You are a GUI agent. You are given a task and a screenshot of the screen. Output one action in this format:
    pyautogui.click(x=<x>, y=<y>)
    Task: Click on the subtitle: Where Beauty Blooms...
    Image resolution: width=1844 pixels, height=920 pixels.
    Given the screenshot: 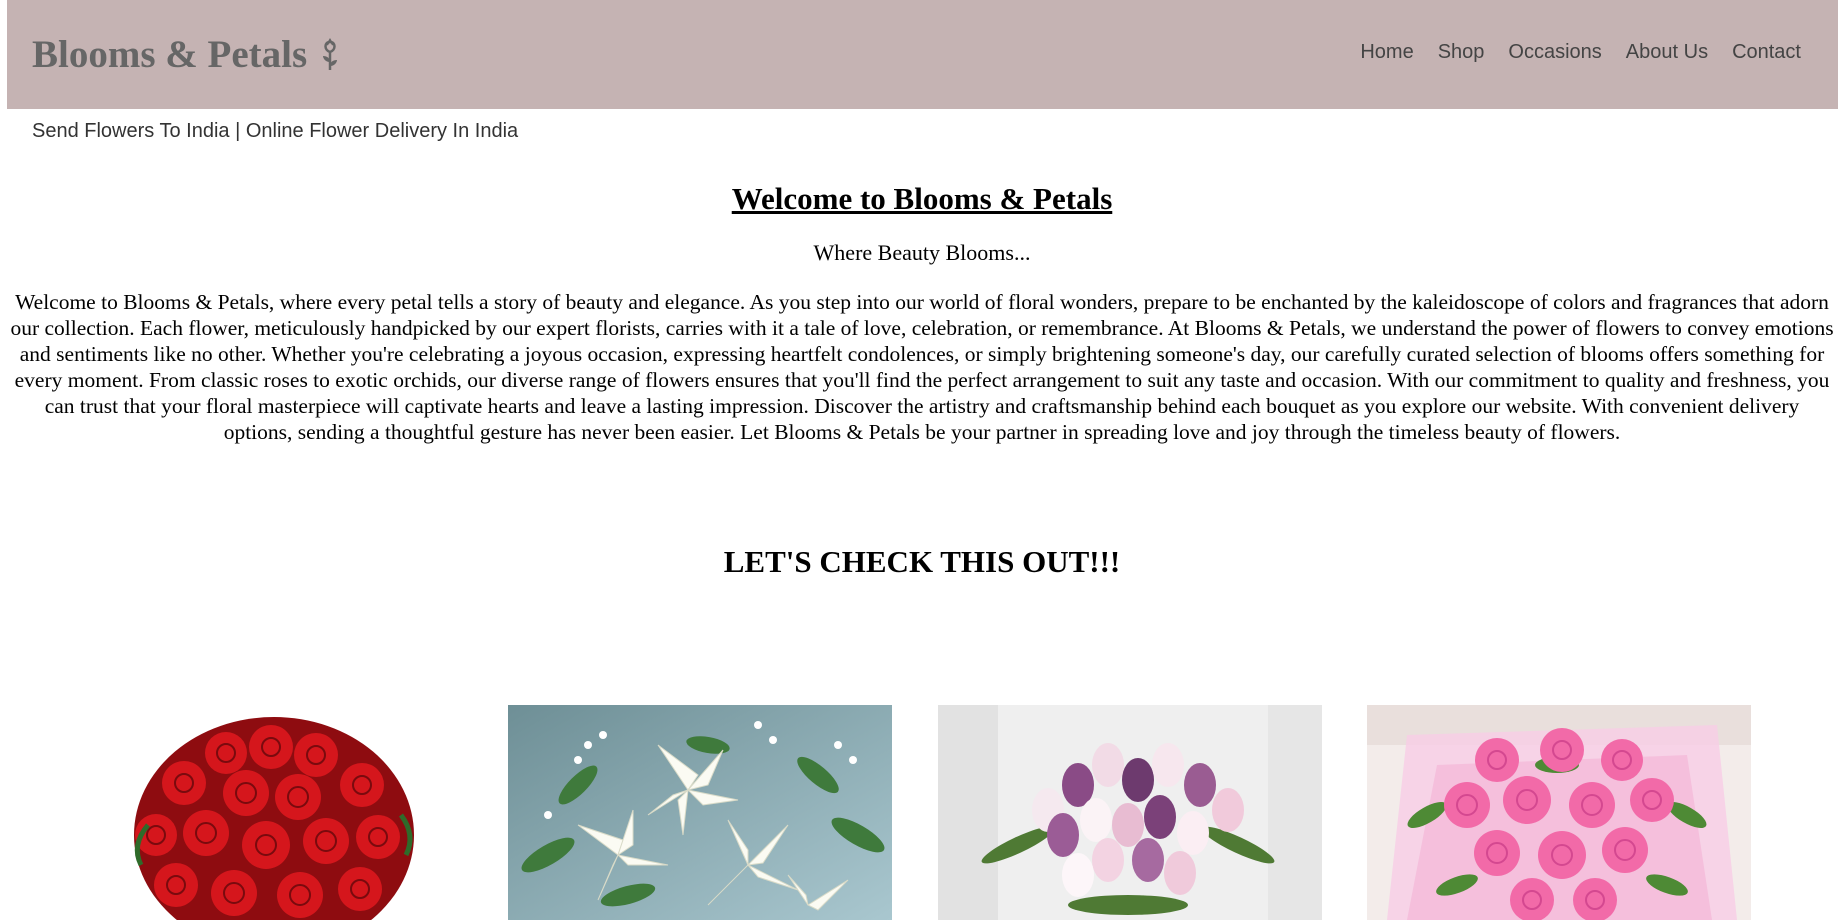 What is the action you would take?
    pyautogui.click(x=922, y=252)
    